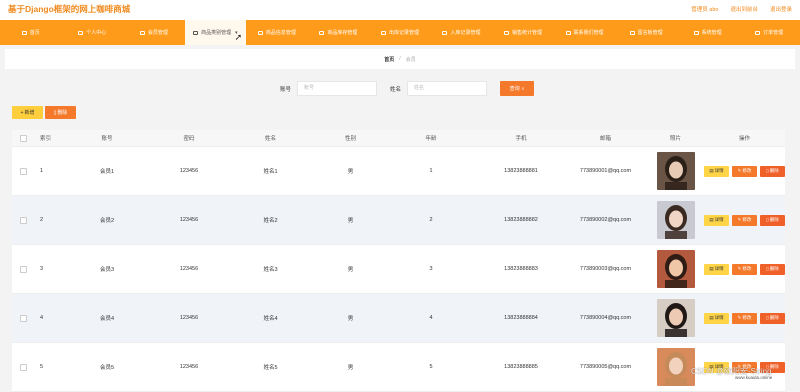 The width and height of the screenshot is (800, 392). What do you see at coordinates (585, 32) in the screenshot?
I see `nav-item-9: 联系我们管理` at bounding box center [585, 32].